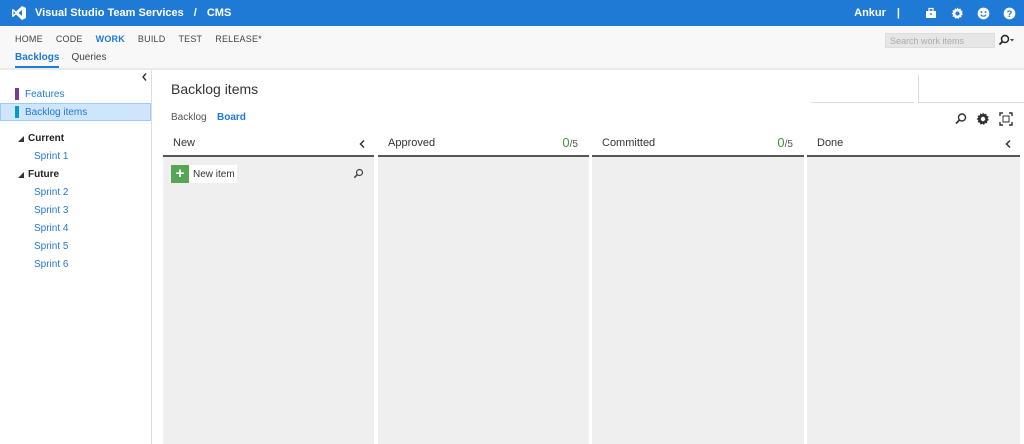  What do you see at coordinates (190, 39) in the screenshot?
I see `nav-test: TEST` at bounding box center [190, 39].